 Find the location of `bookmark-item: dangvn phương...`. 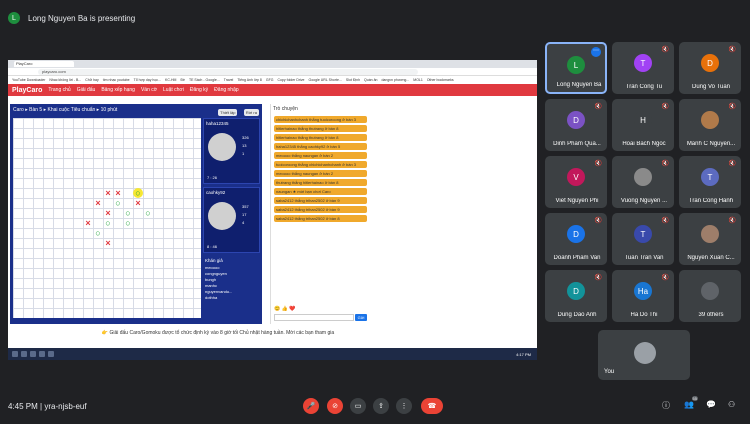

bookmark-item: dangvn phương... is located at coordinates (395, 80).